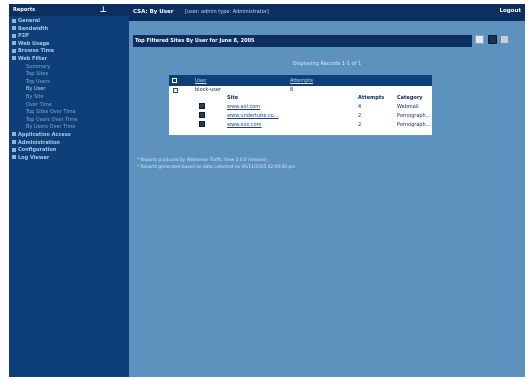  What do you see at coordinates (69, 37) in the screenshot?
I see `sidebar-item-p2p: P2P` at bounding box center [69, 37].